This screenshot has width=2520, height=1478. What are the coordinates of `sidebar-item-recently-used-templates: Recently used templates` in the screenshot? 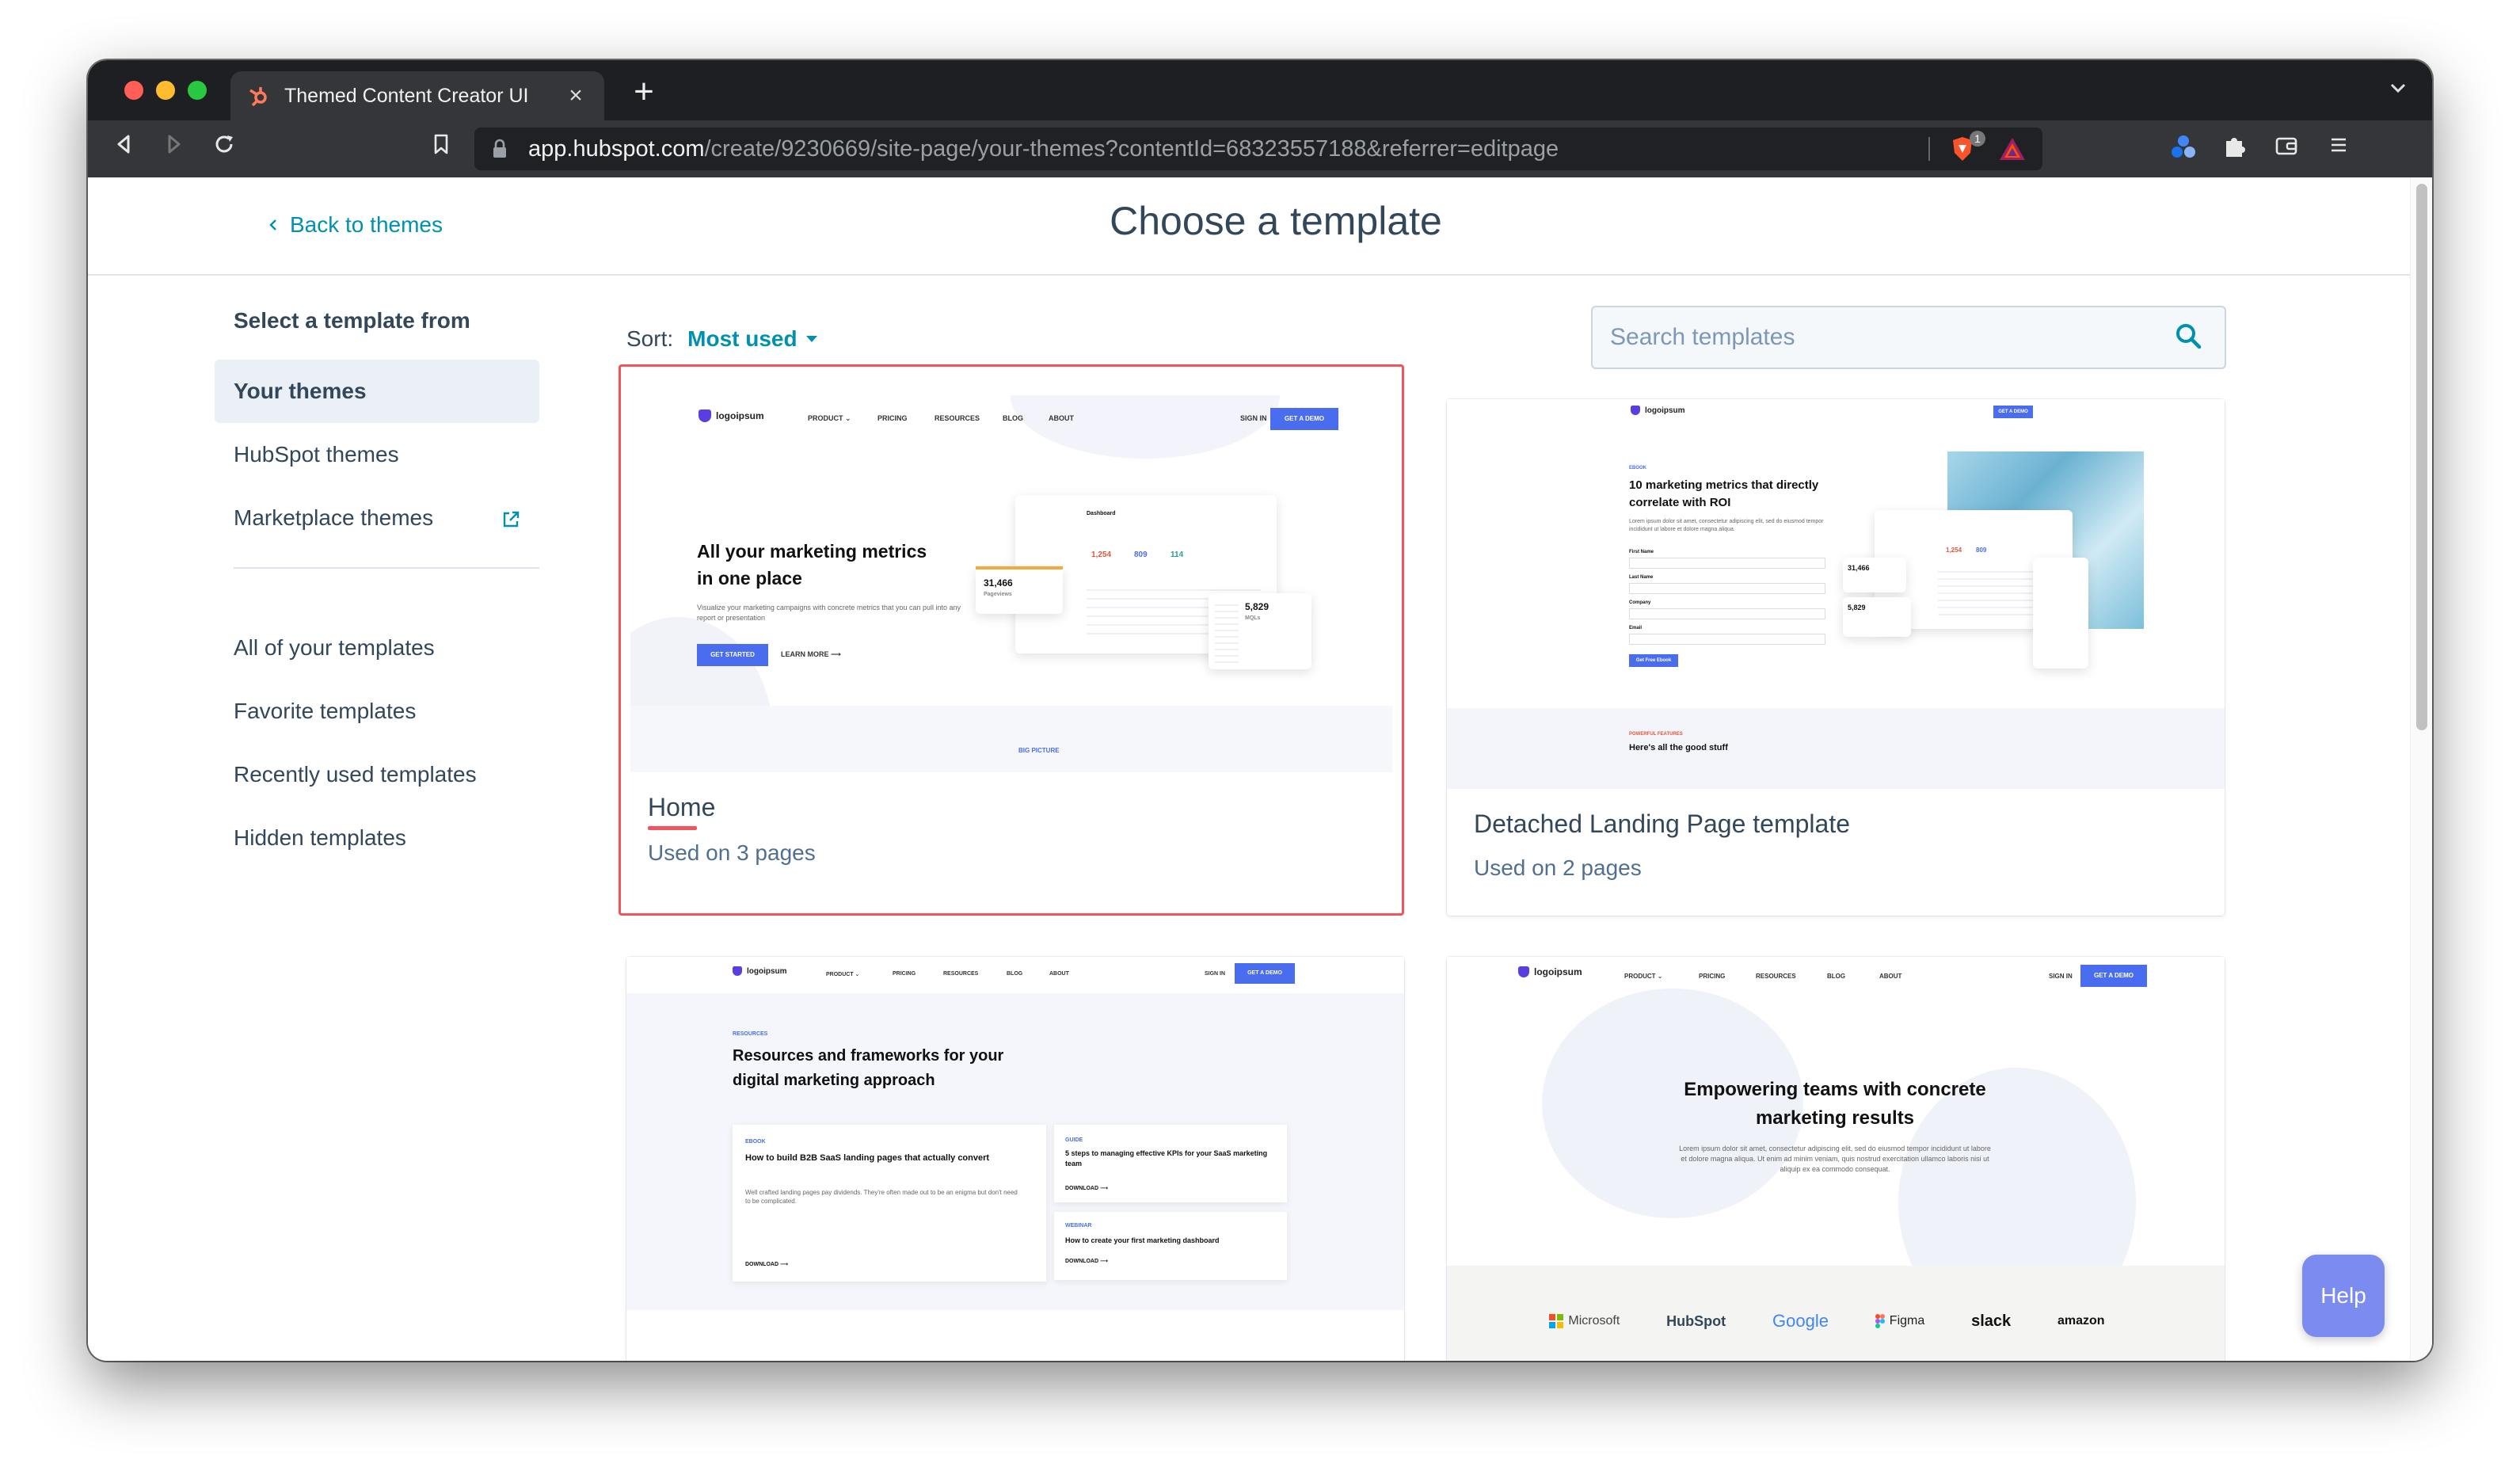 It's located at (377, 774).